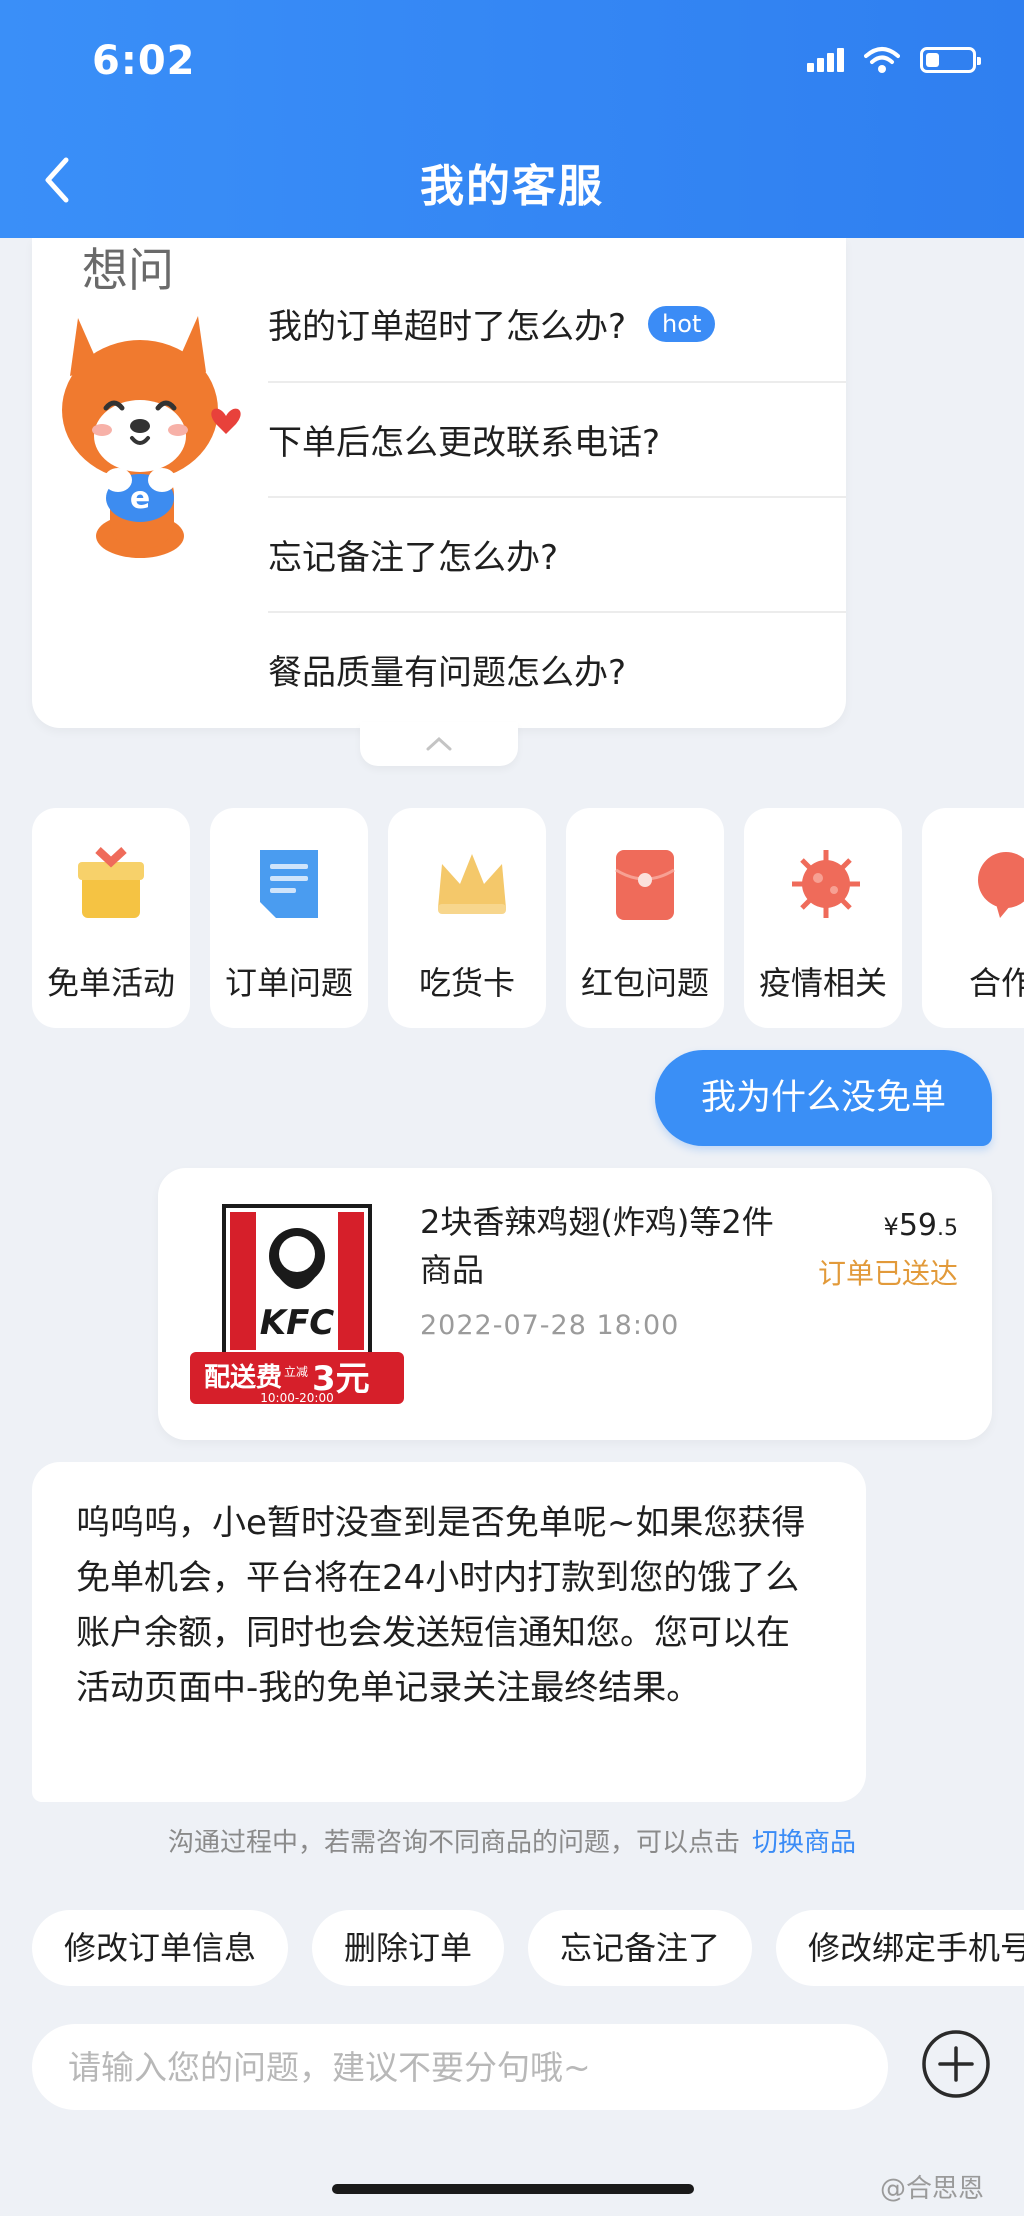 This screenshot has height=2216, width=1024. What do you see at coordinates (466, 983) in the screenshot?
I see `category-label: 吃货卡` at bounding box center [466, 983].